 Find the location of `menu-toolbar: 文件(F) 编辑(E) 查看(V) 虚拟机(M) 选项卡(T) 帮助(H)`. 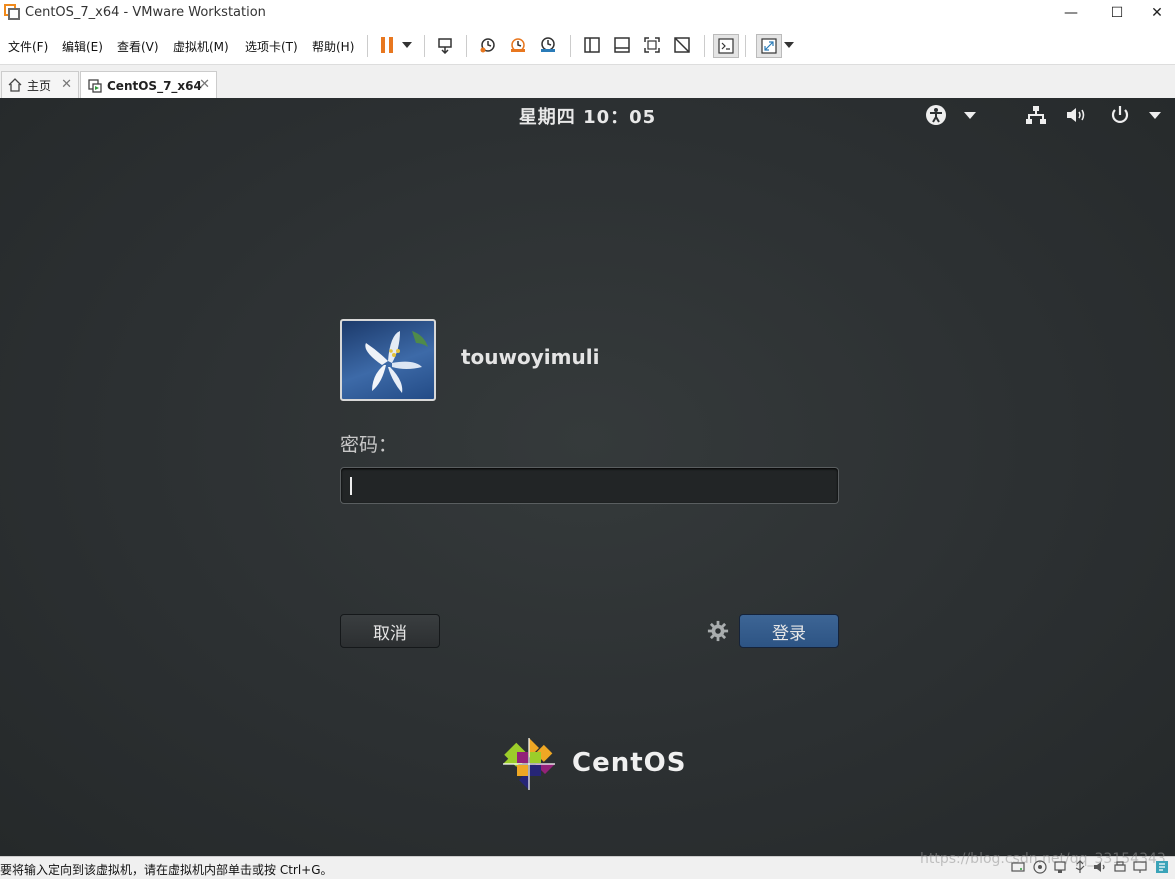

menu-toolbar: 文件(F) 编辑(E) 查看(V) 虚拟机(M) 选项卡(T) 帮助(H) is located at coordinates (587, 45).